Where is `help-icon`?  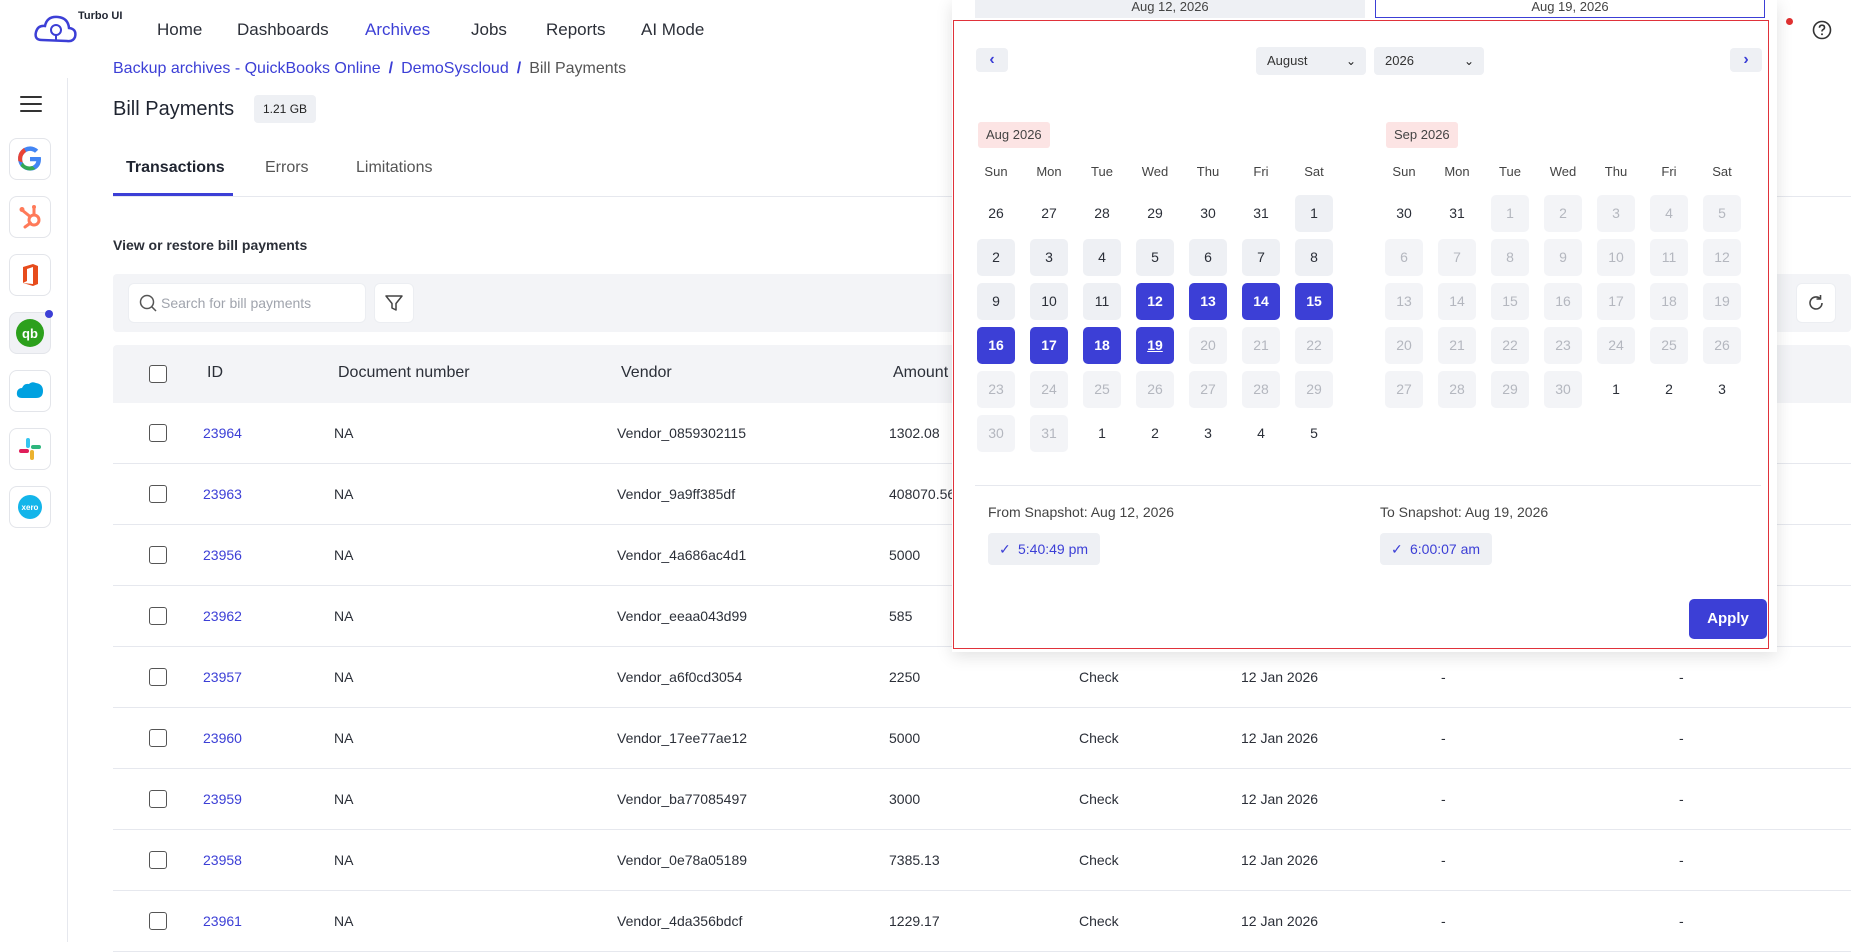 help-icon is located at coordinates (1822, 30).